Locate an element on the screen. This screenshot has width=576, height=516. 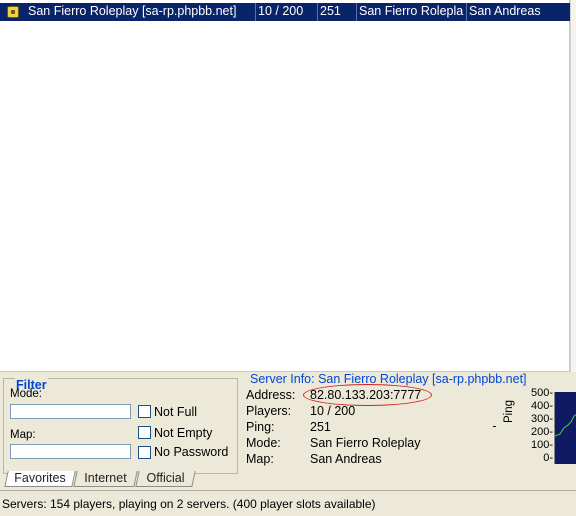
not-full-label: Not Full is located at coordinates (176, 412).